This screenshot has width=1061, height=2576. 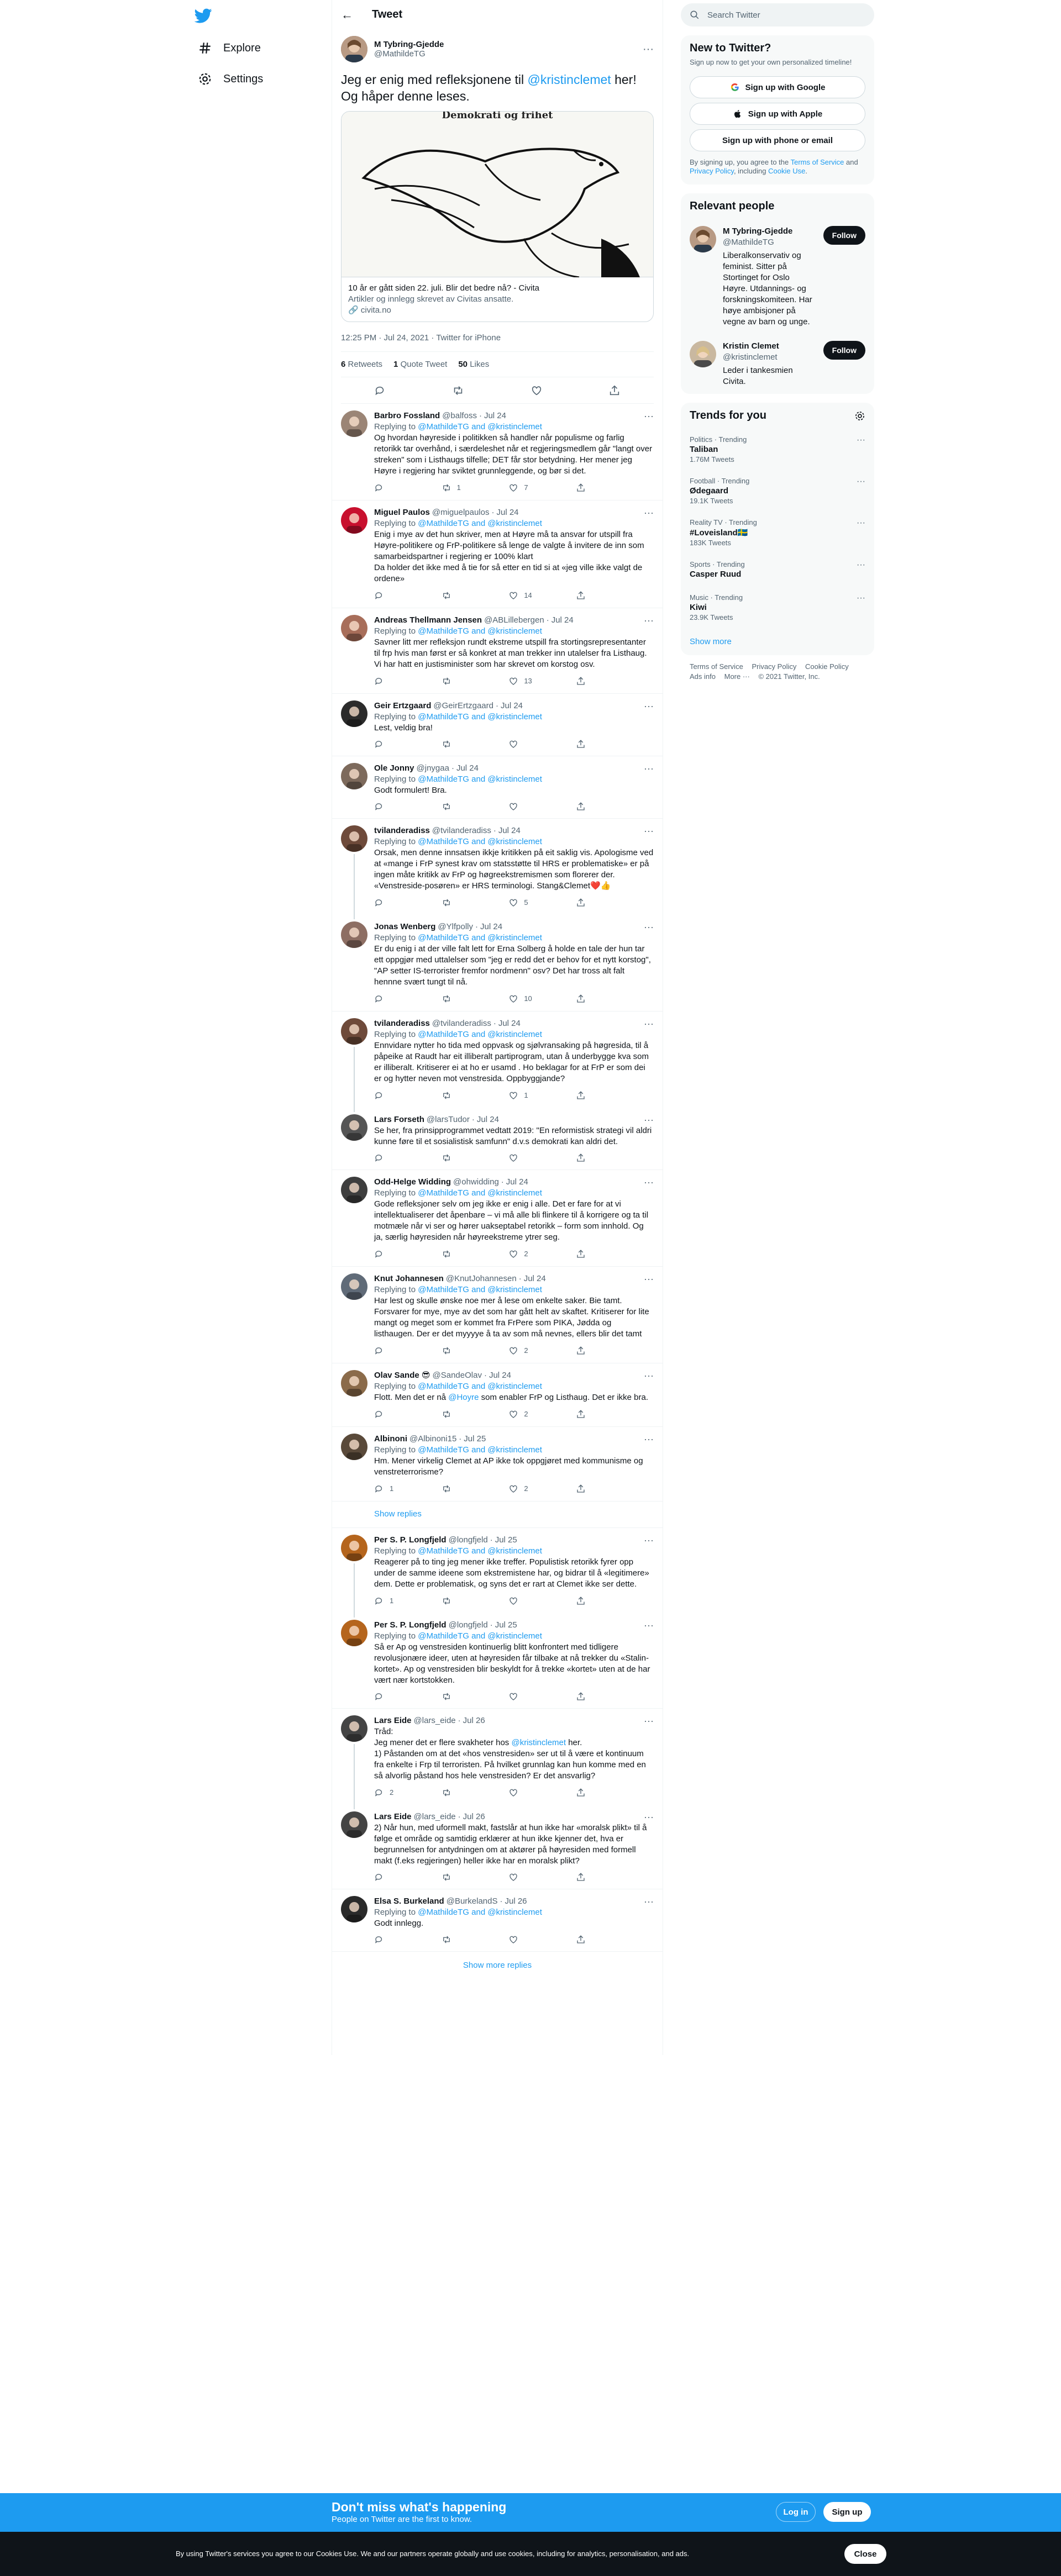 I want to click on like-action: 2, so click(x=525, y=1414).